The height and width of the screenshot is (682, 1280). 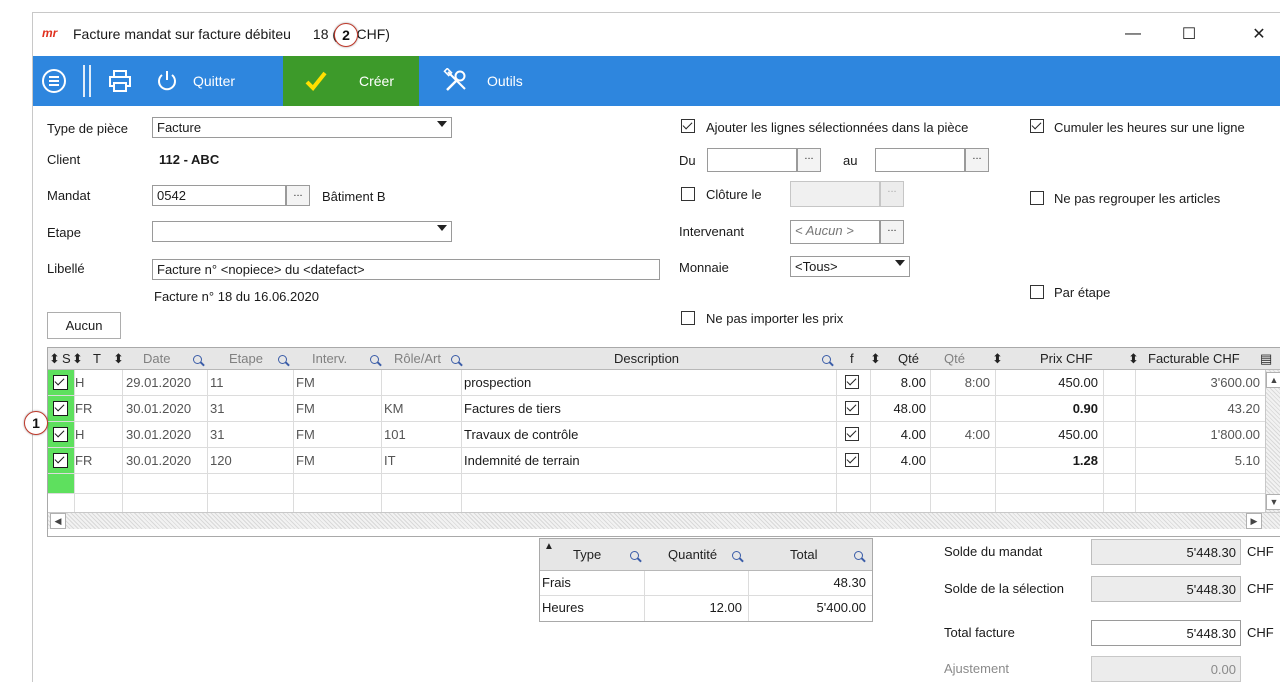 What do you see at coordinates (908, 358) in the screenshot?
I see `col-header-qte: Qté` at bounding box center [908, 358].